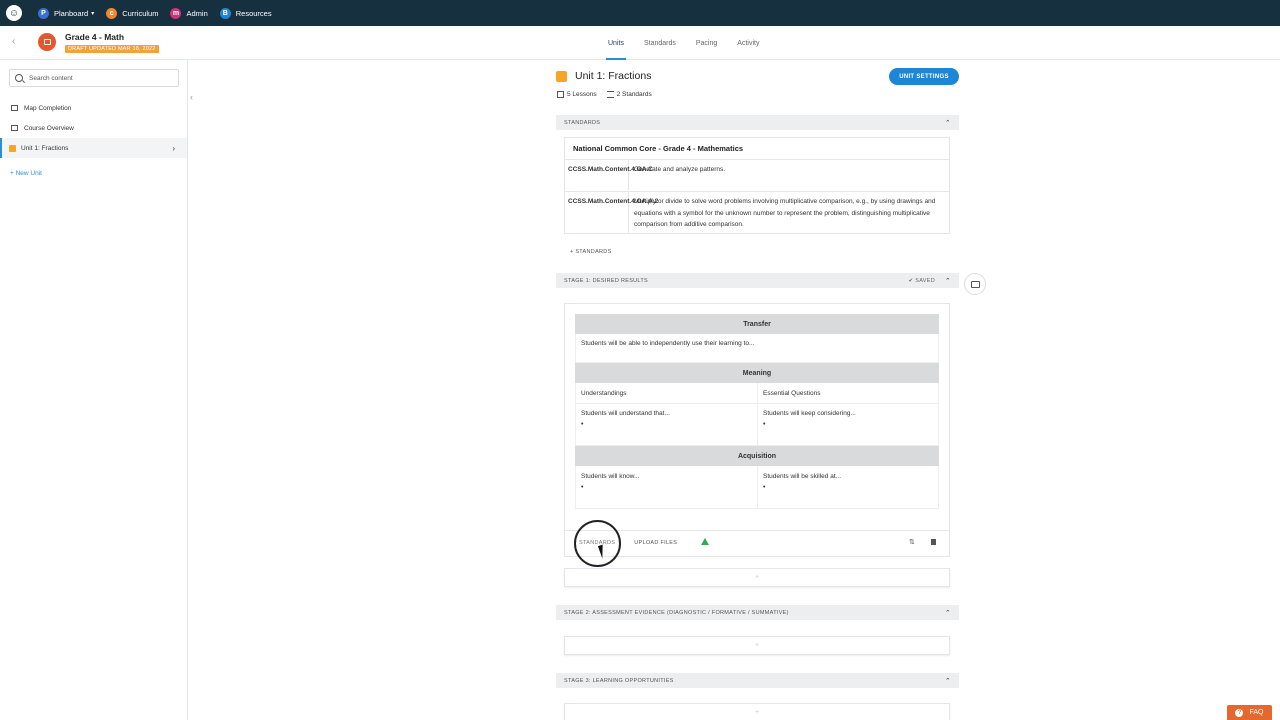 The image size is (1280, 720). I want to click on course-tabs: Units Standards Pacing Activity, so click(683, 43).